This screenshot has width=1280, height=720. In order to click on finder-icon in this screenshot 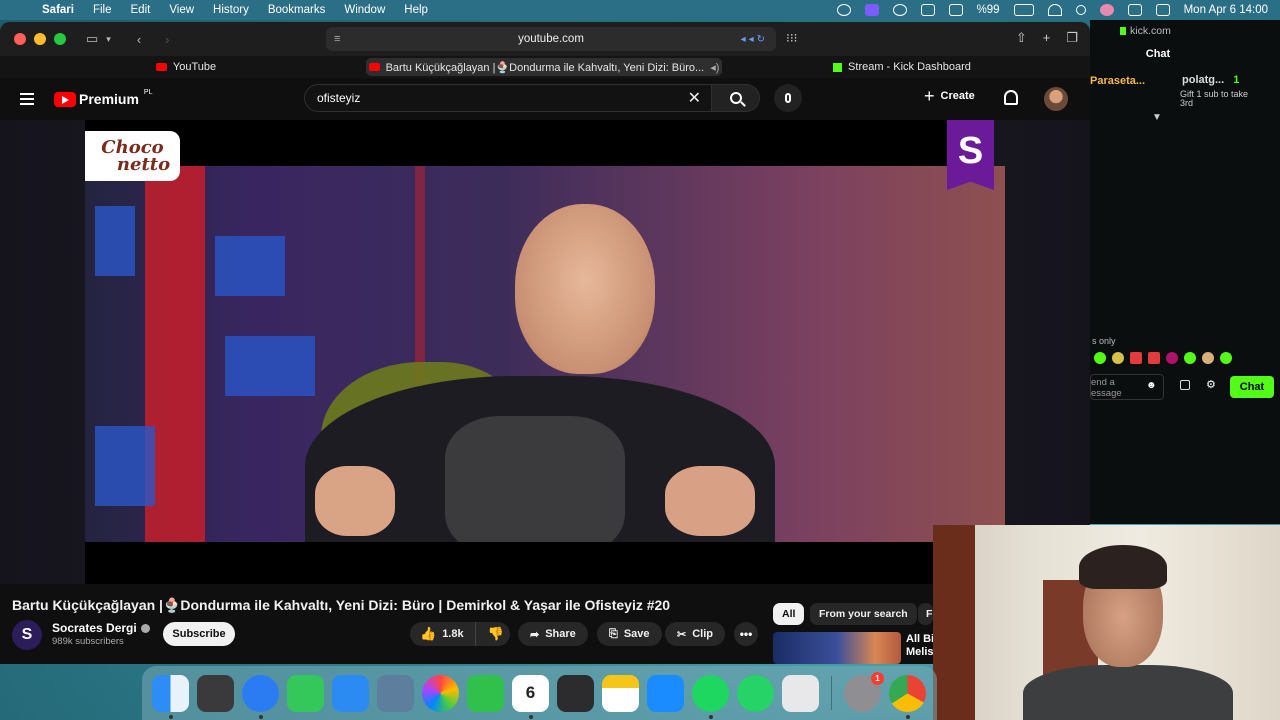, I will do `click(170, 696)`.